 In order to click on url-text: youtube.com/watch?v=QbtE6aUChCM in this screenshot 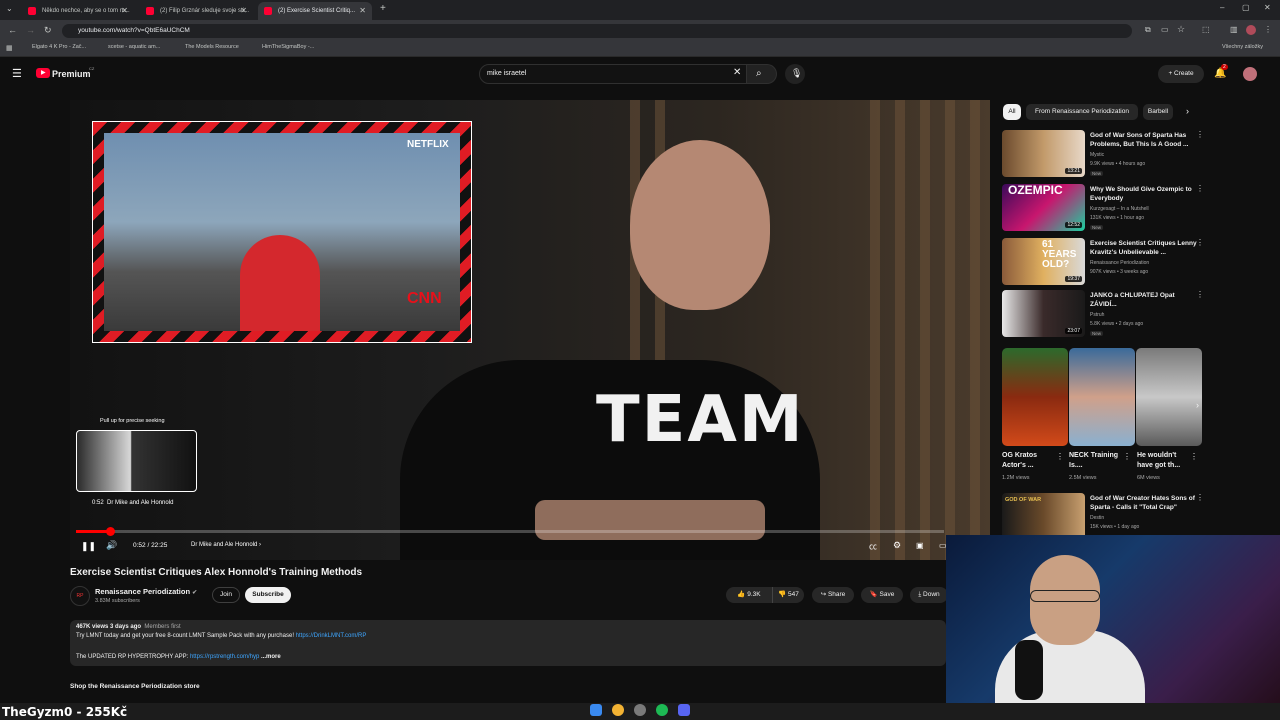, I will do `click(134, 30)`.